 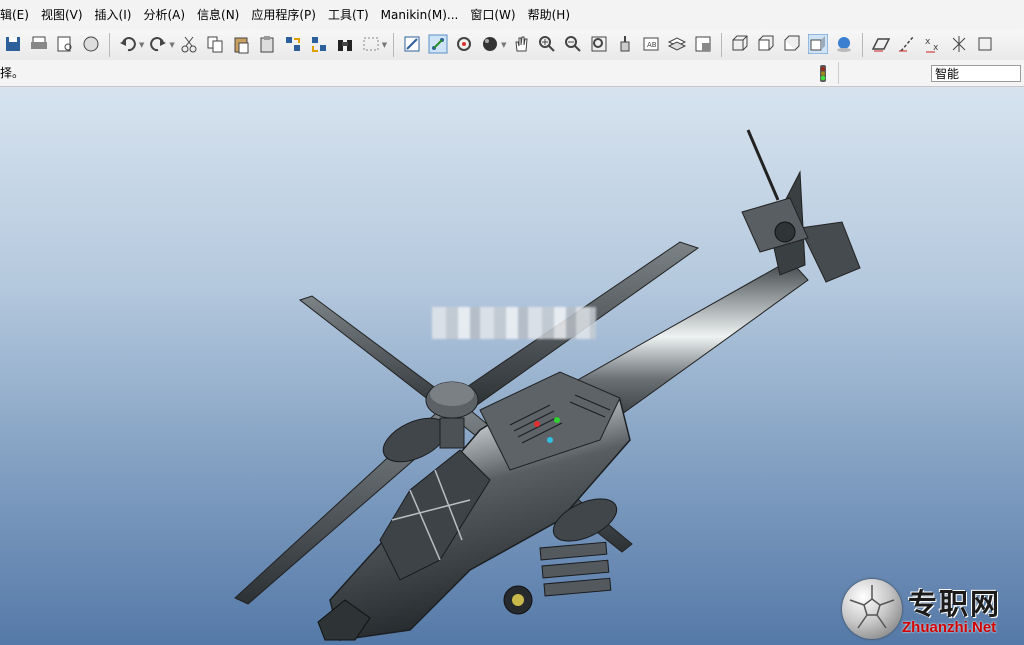 I want to click on zoom-in-button, so click(x=547, y=45).